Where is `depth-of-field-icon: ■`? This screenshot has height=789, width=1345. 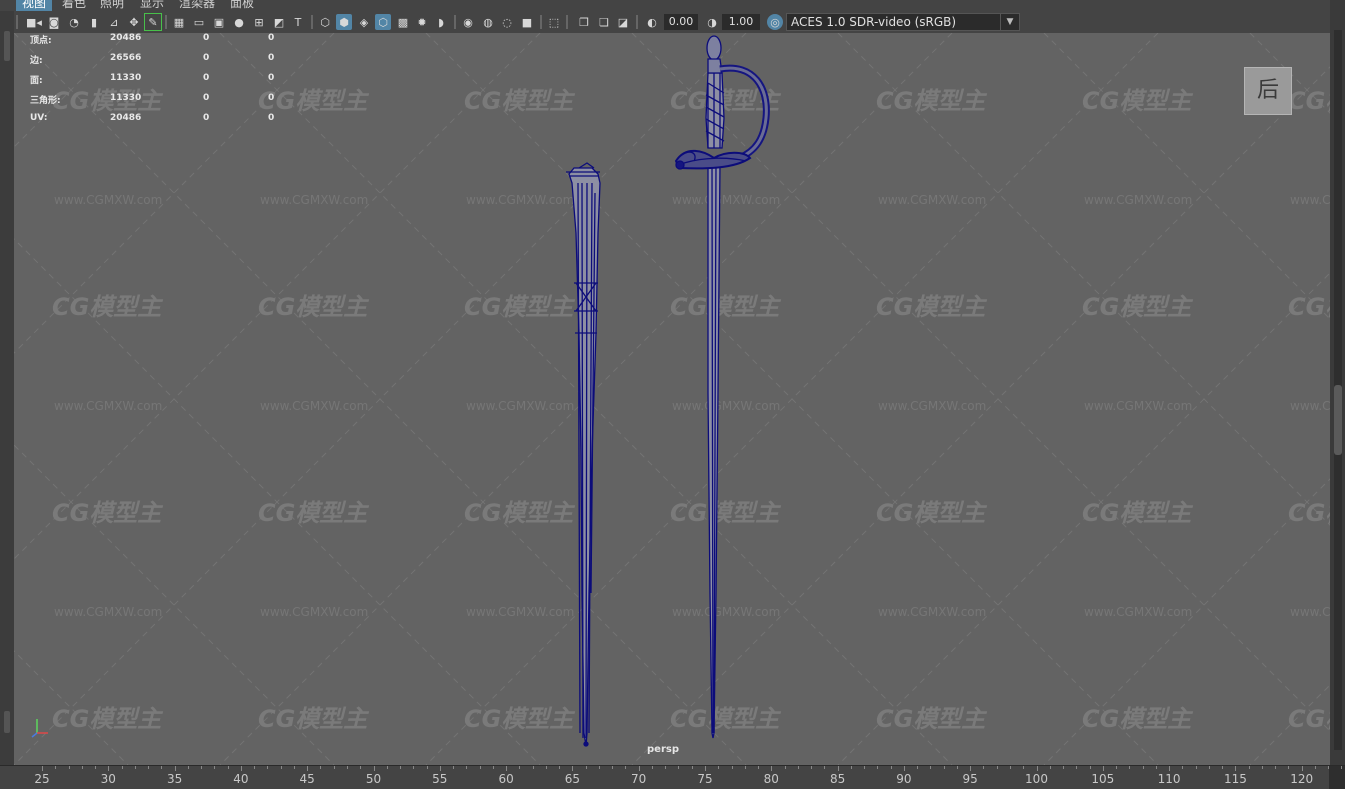
depth-of-field-icon: ■ is located at coordinates (527, 22).